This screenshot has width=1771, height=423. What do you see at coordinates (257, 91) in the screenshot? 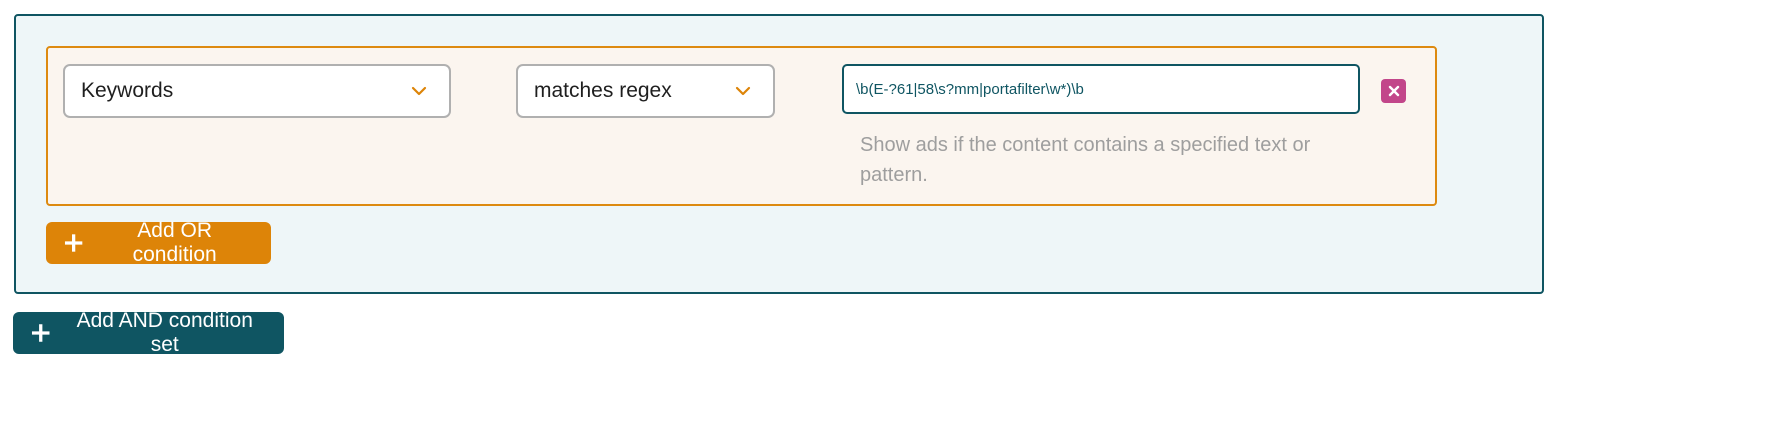
I see `condition-type-select: Keywords` at bounding box center [257, 91].